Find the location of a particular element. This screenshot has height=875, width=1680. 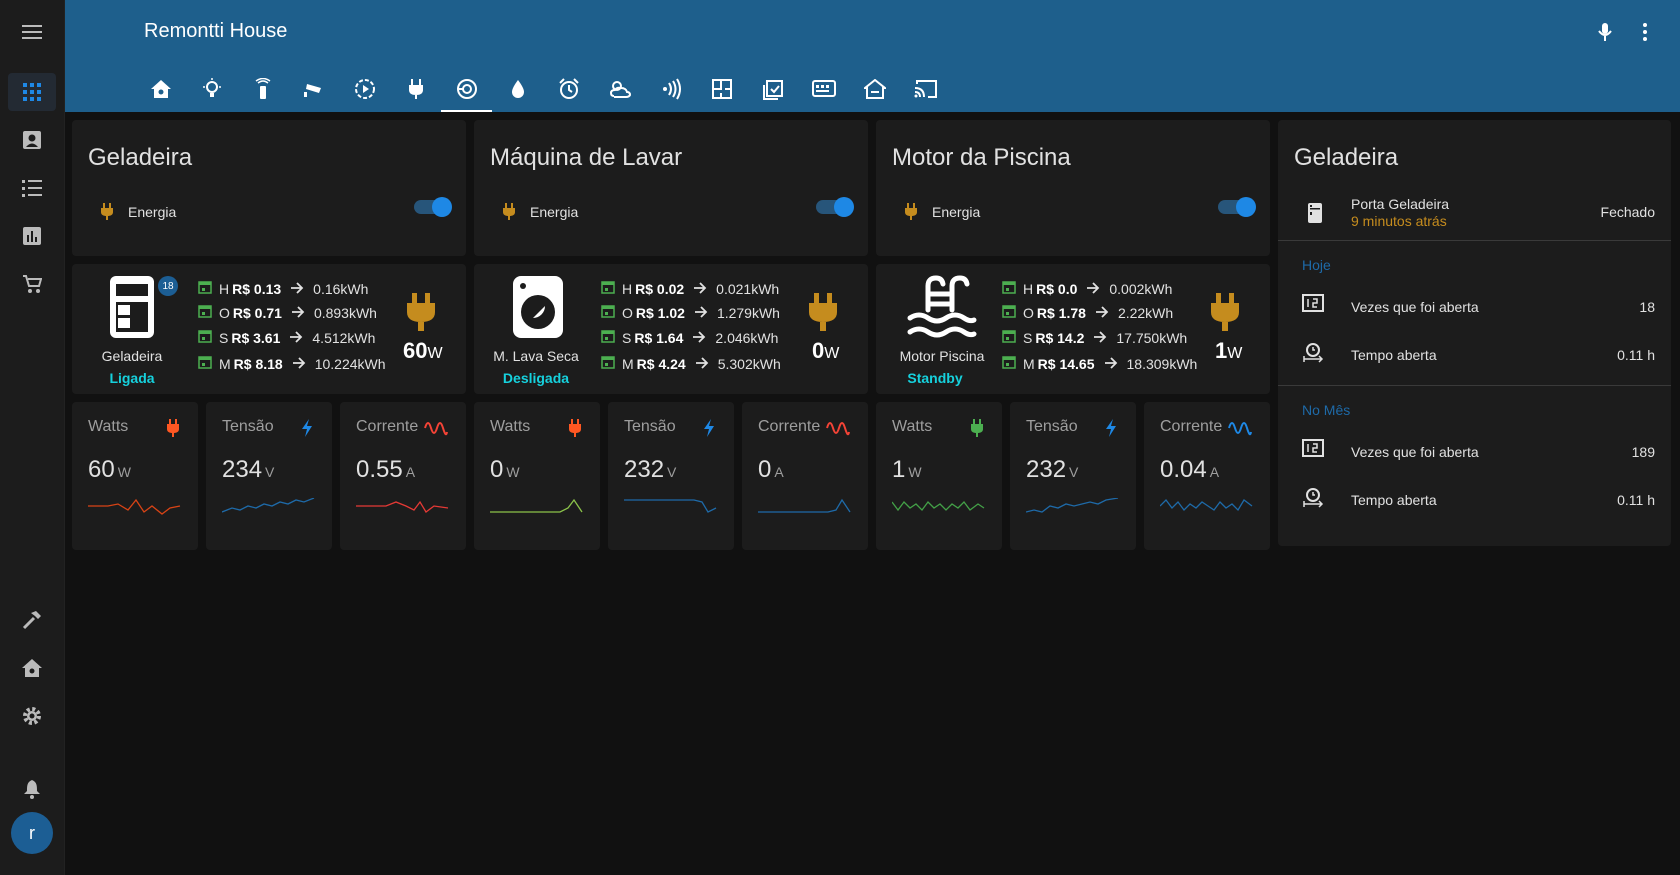

sensor-value: 0.55 A is located at coordinates (386, 469).